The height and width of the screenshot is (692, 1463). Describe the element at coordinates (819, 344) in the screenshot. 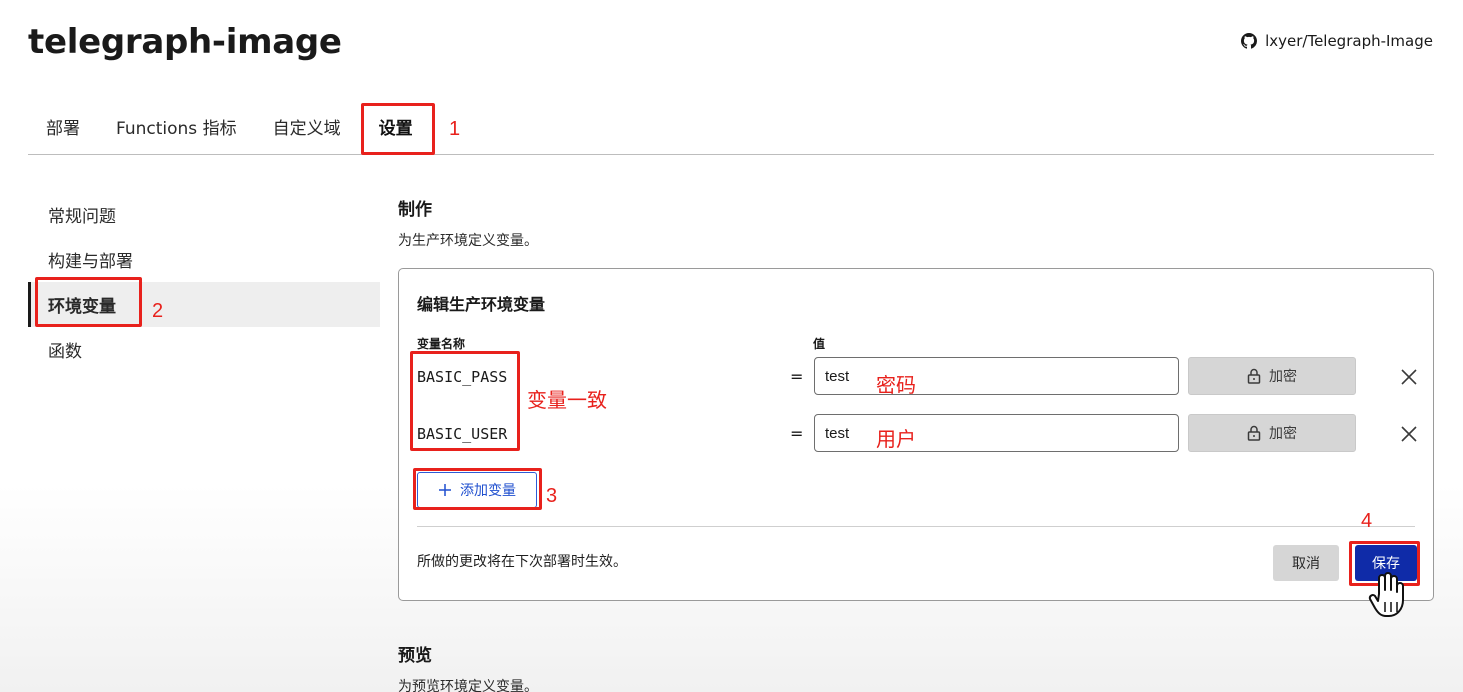

I see `col-label-value: 值` at that location.